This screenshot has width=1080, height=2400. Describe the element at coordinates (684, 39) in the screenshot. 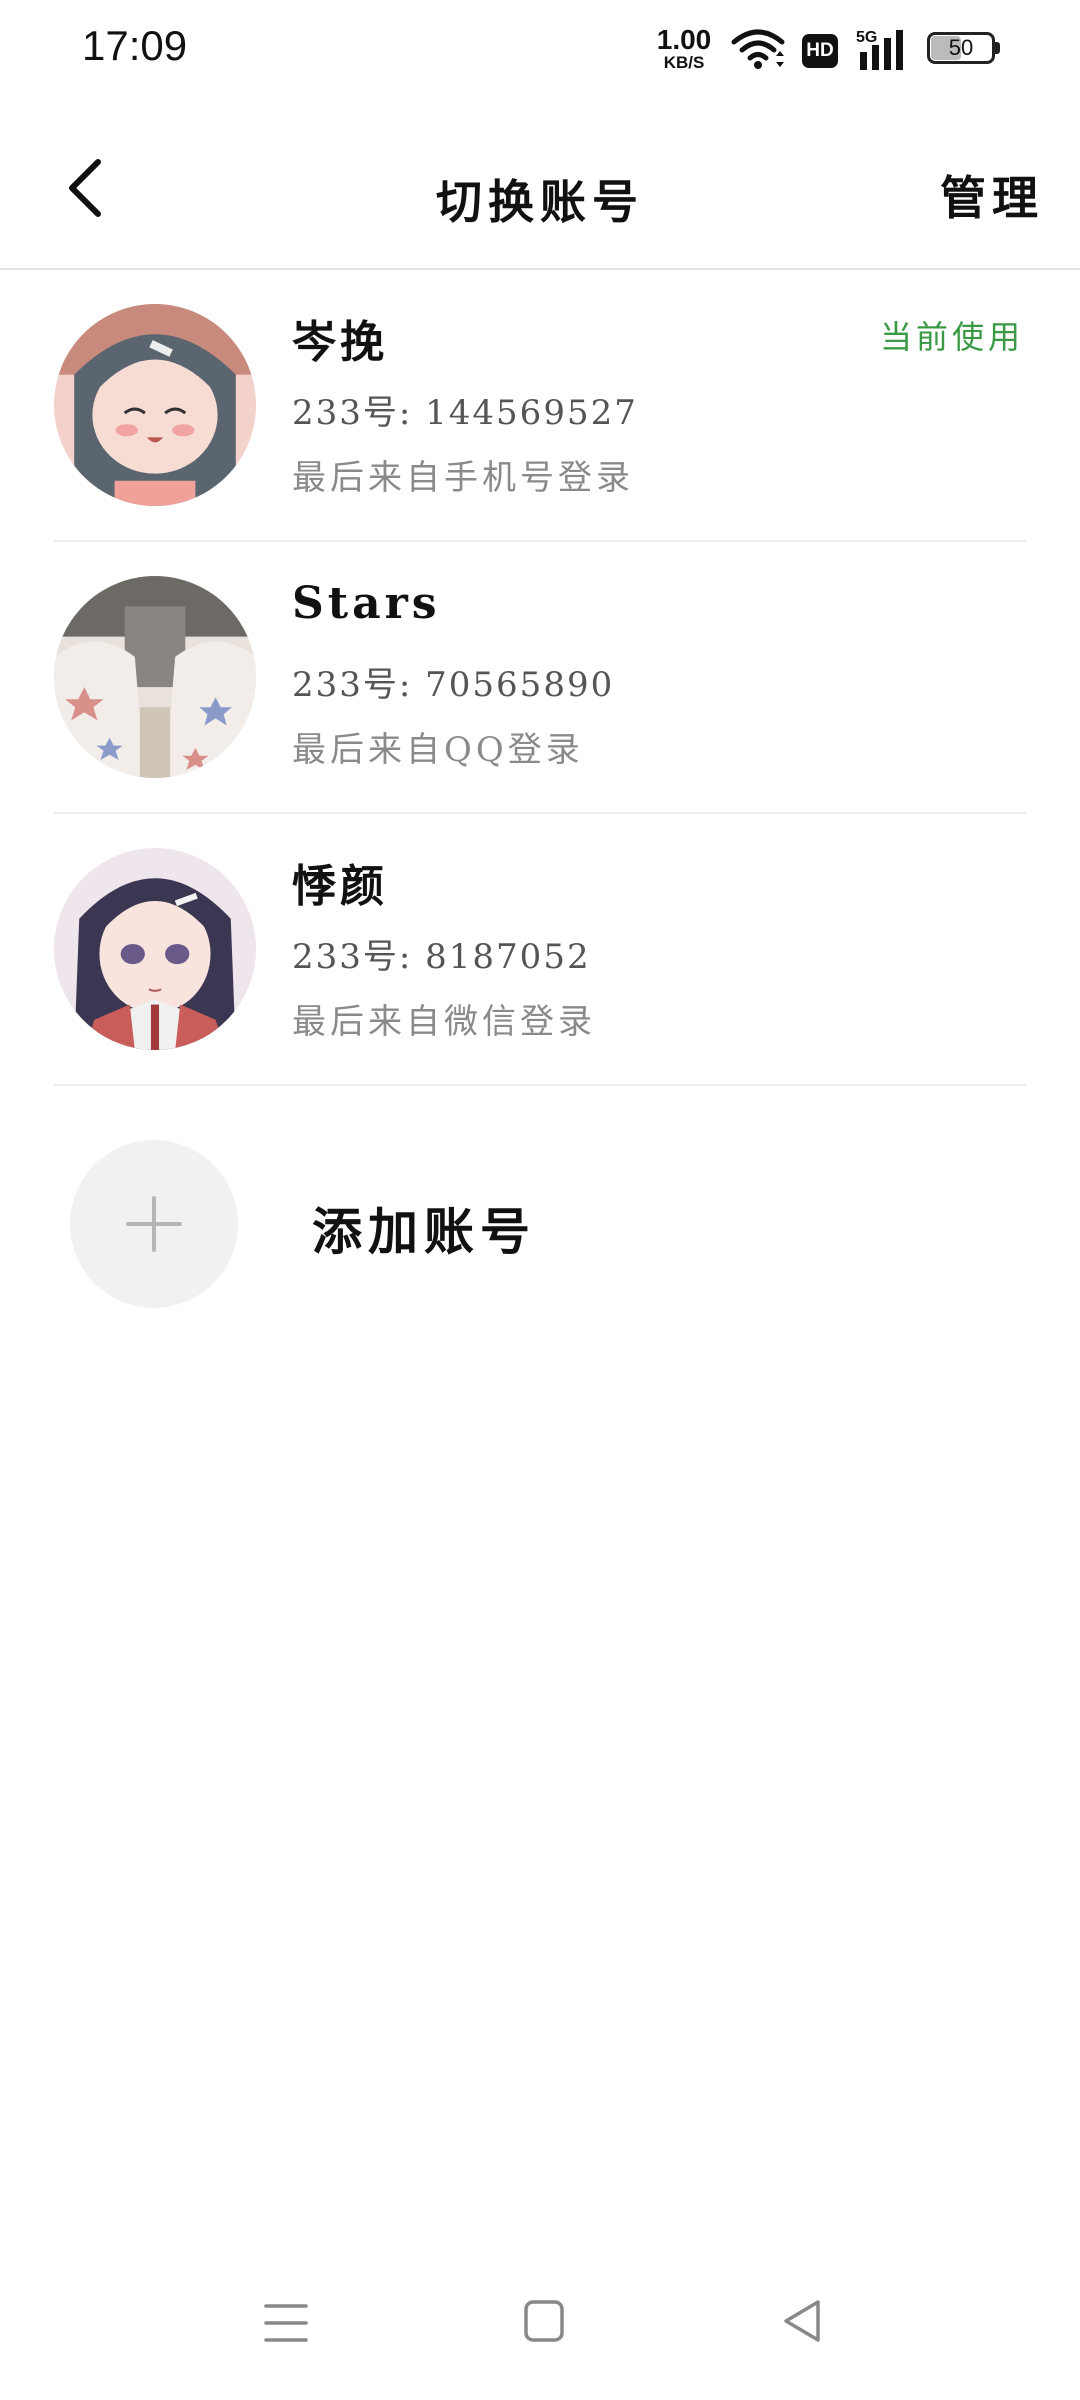

I see `network-speed-value: 1.00` at that location.